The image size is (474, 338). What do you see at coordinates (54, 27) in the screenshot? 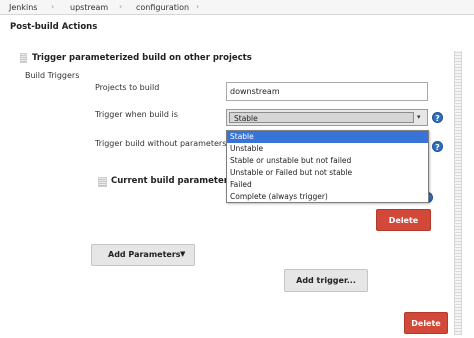
I see `section-title: Post-build Actions` at bounding box center [54, 27].